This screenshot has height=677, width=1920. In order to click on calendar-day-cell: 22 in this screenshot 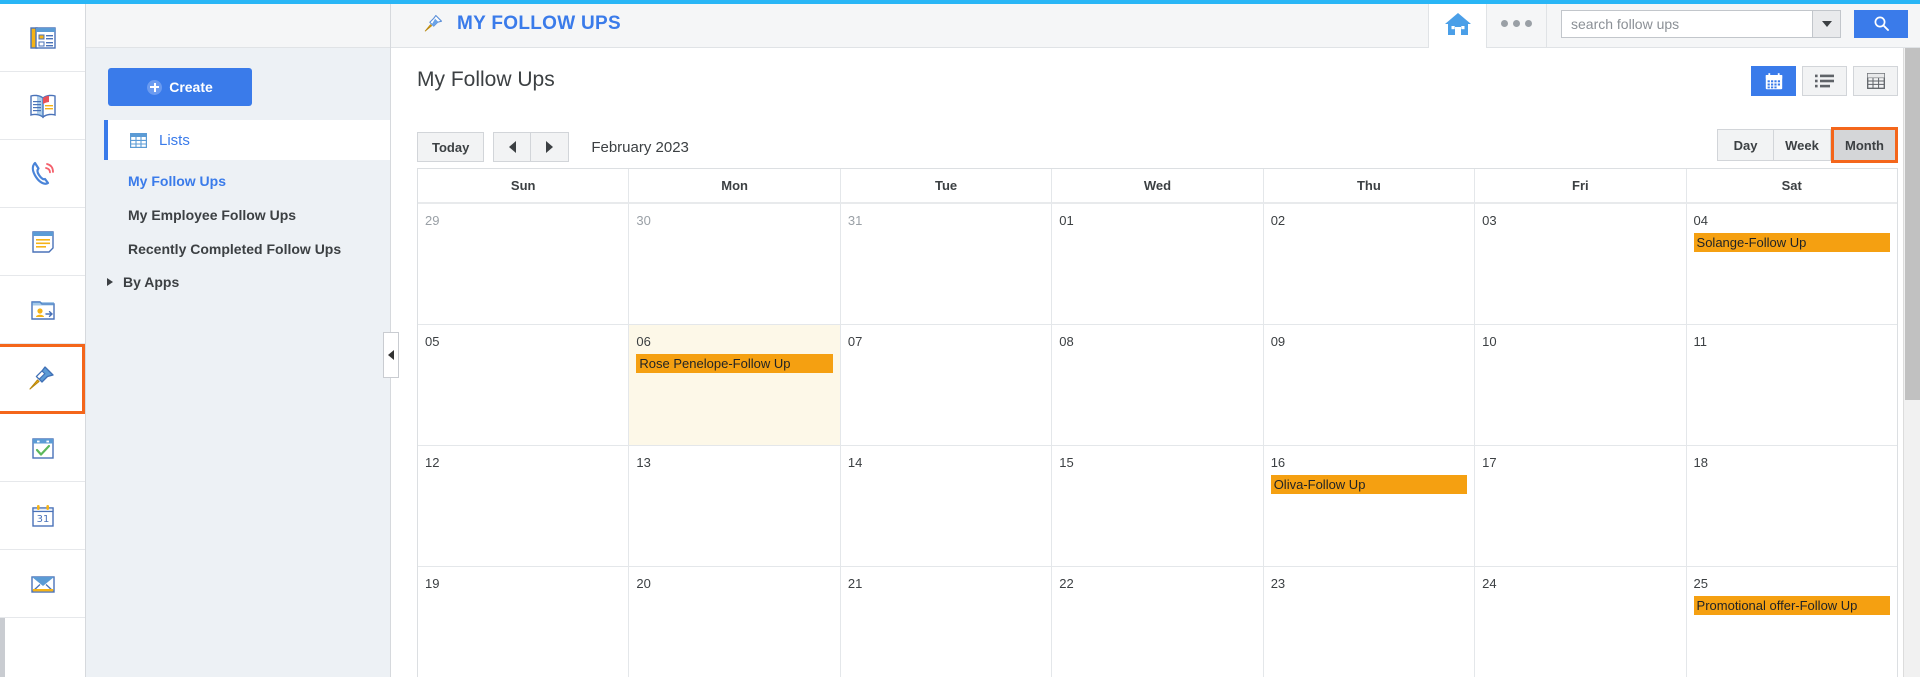, I will do `click(1158, 622)`.